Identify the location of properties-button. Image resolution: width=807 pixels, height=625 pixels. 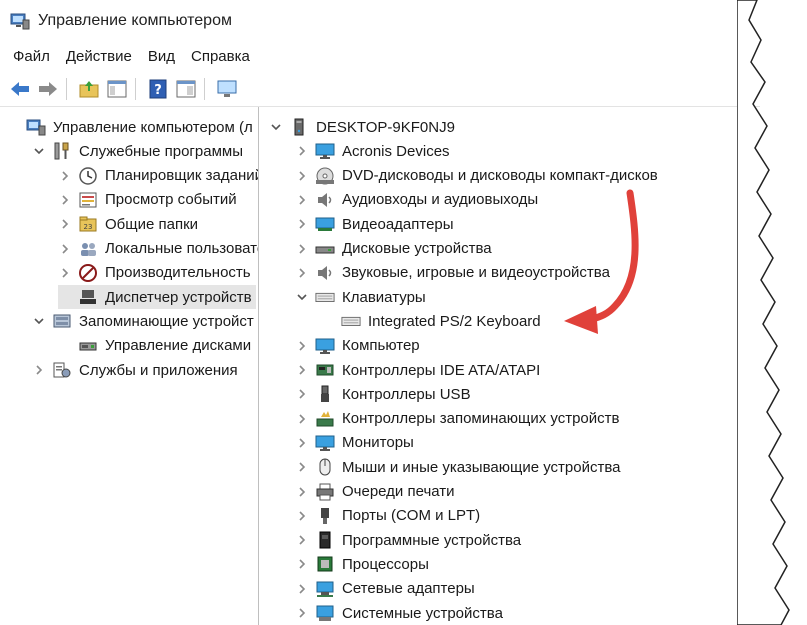
(186, 89).